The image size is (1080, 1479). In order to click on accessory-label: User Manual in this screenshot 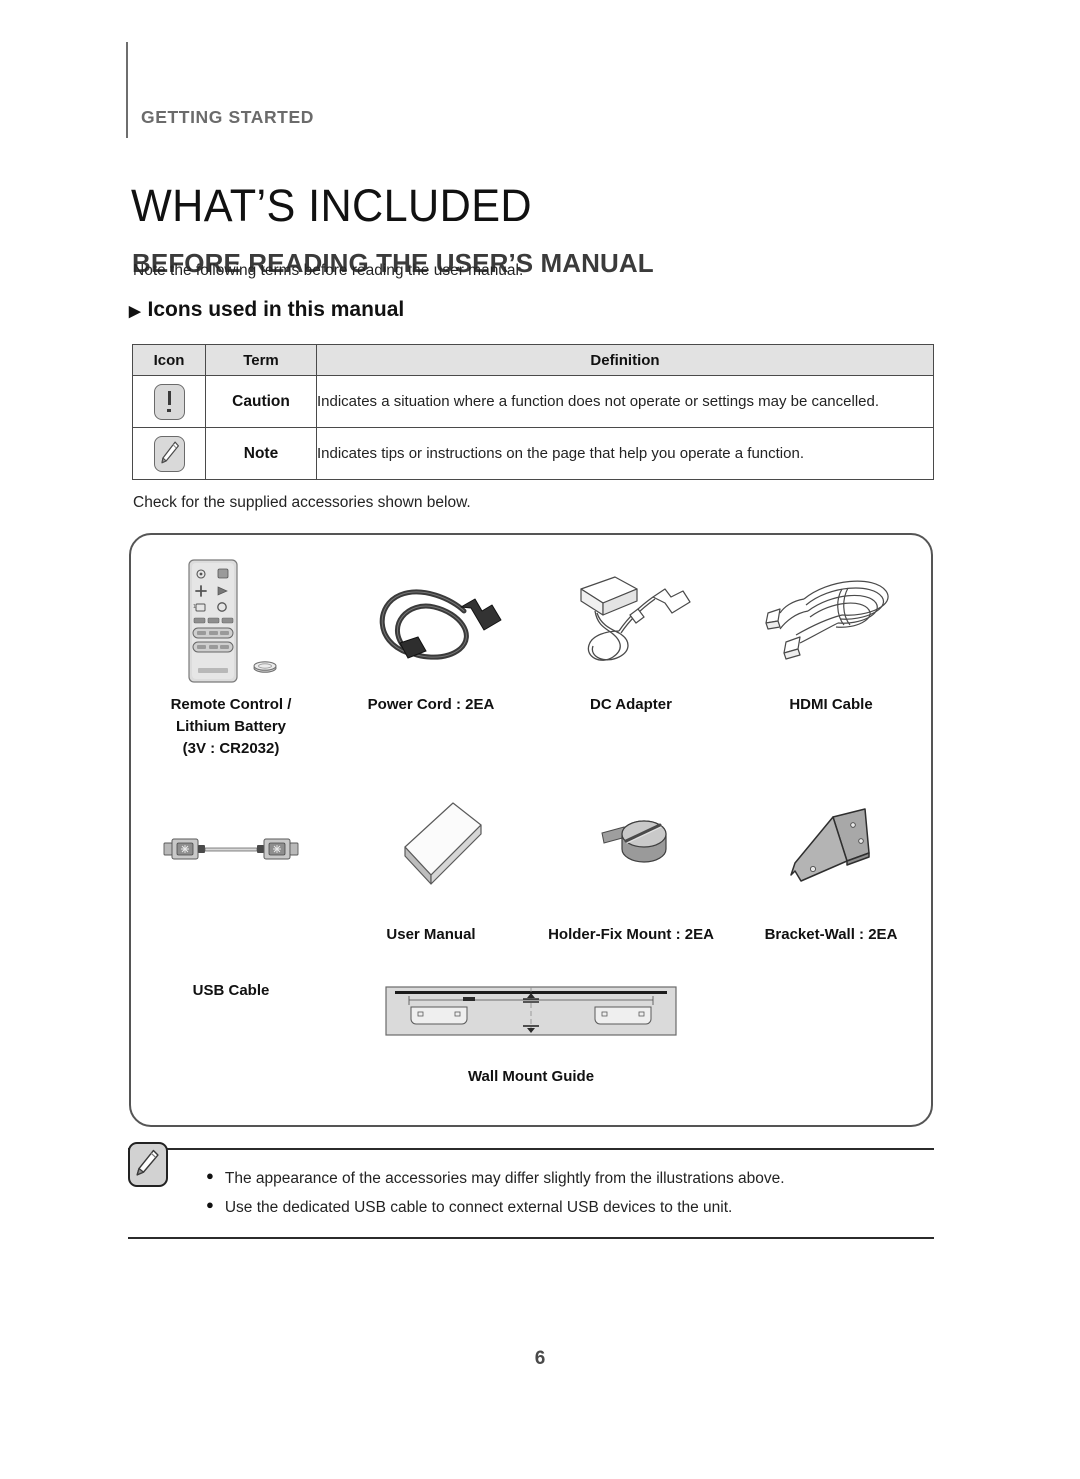, I will do `click(431, 934)`.